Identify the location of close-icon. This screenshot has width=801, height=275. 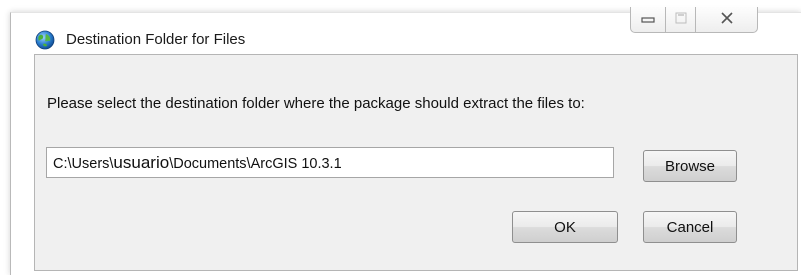
(727, 20).